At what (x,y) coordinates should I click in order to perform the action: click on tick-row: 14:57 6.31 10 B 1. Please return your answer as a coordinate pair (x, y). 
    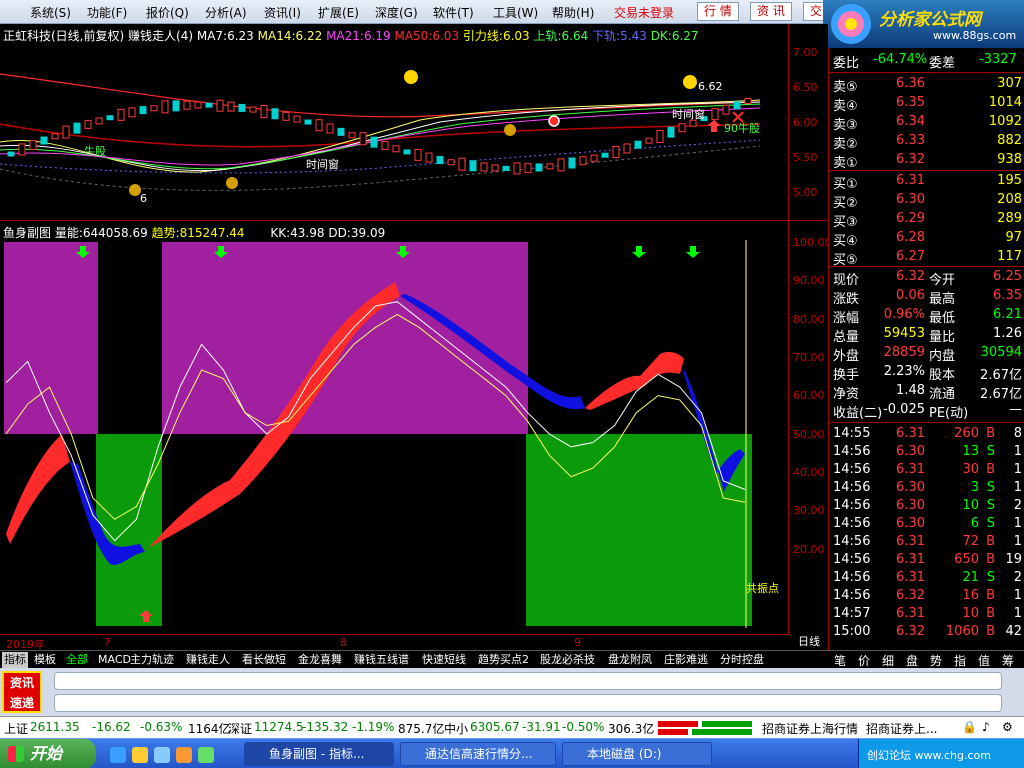
    Looking at the image, I should click on (926, 615).